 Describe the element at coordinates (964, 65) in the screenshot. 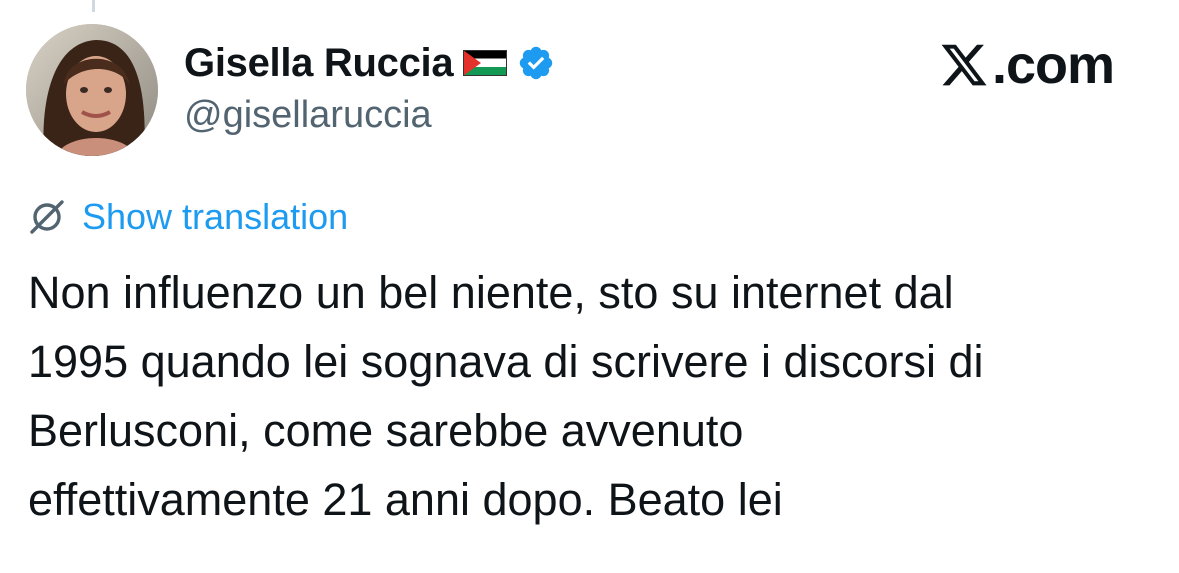

I see `x-logo-icon` at that location.